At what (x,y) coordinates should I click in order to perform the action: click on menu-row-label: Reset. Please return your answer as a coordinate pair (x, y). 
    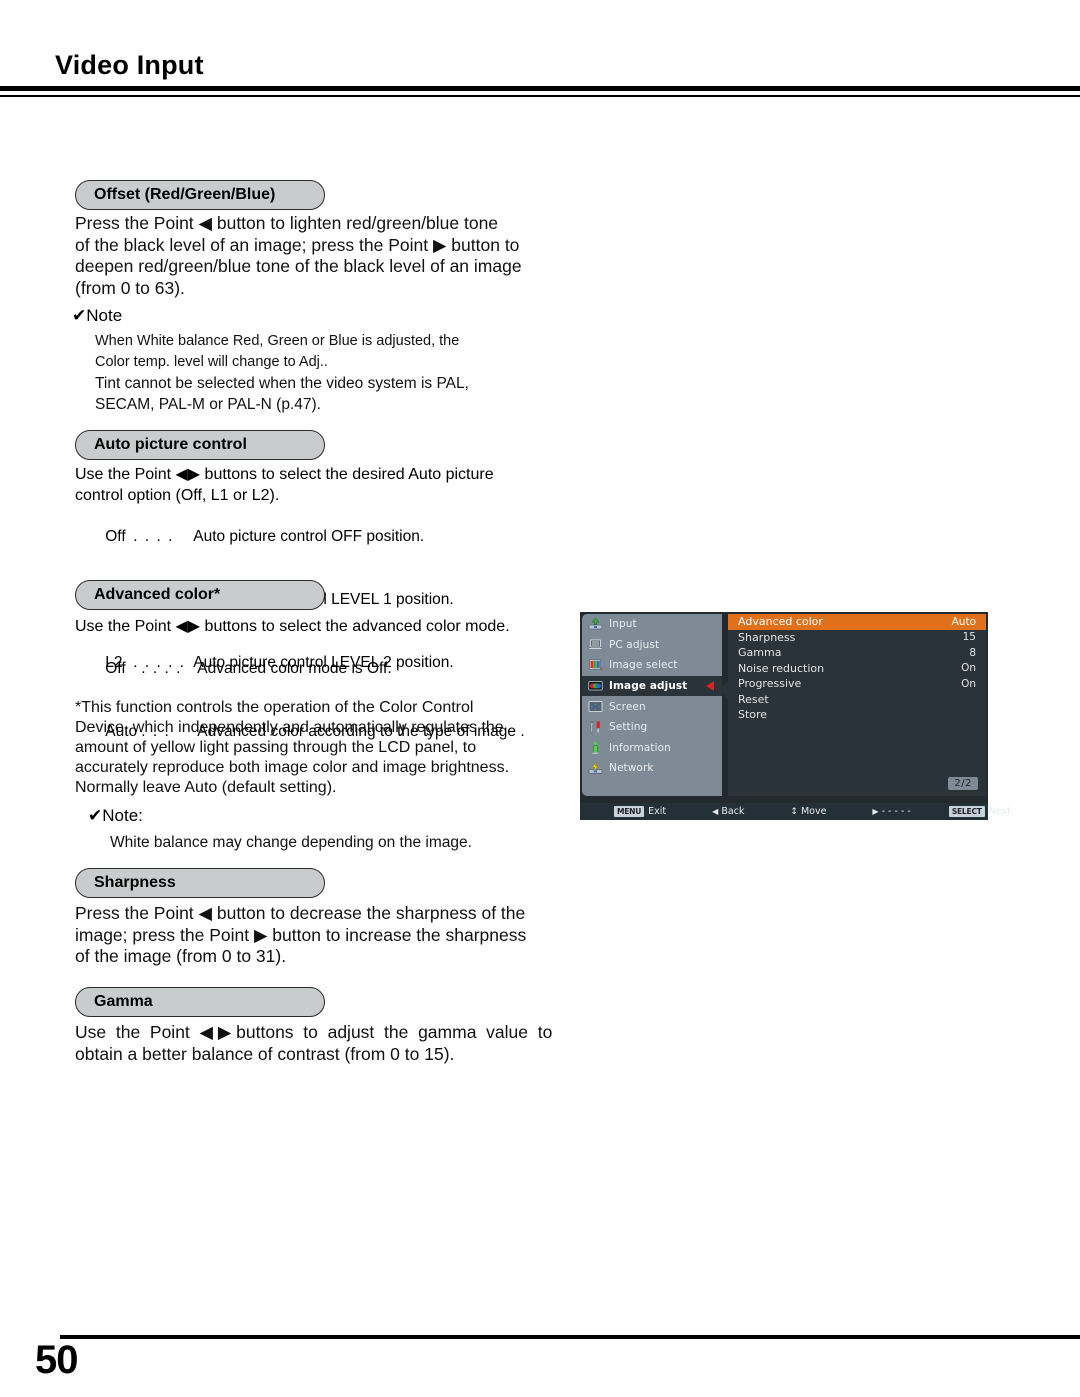
    Looking at the image, I should click on (753, 699).